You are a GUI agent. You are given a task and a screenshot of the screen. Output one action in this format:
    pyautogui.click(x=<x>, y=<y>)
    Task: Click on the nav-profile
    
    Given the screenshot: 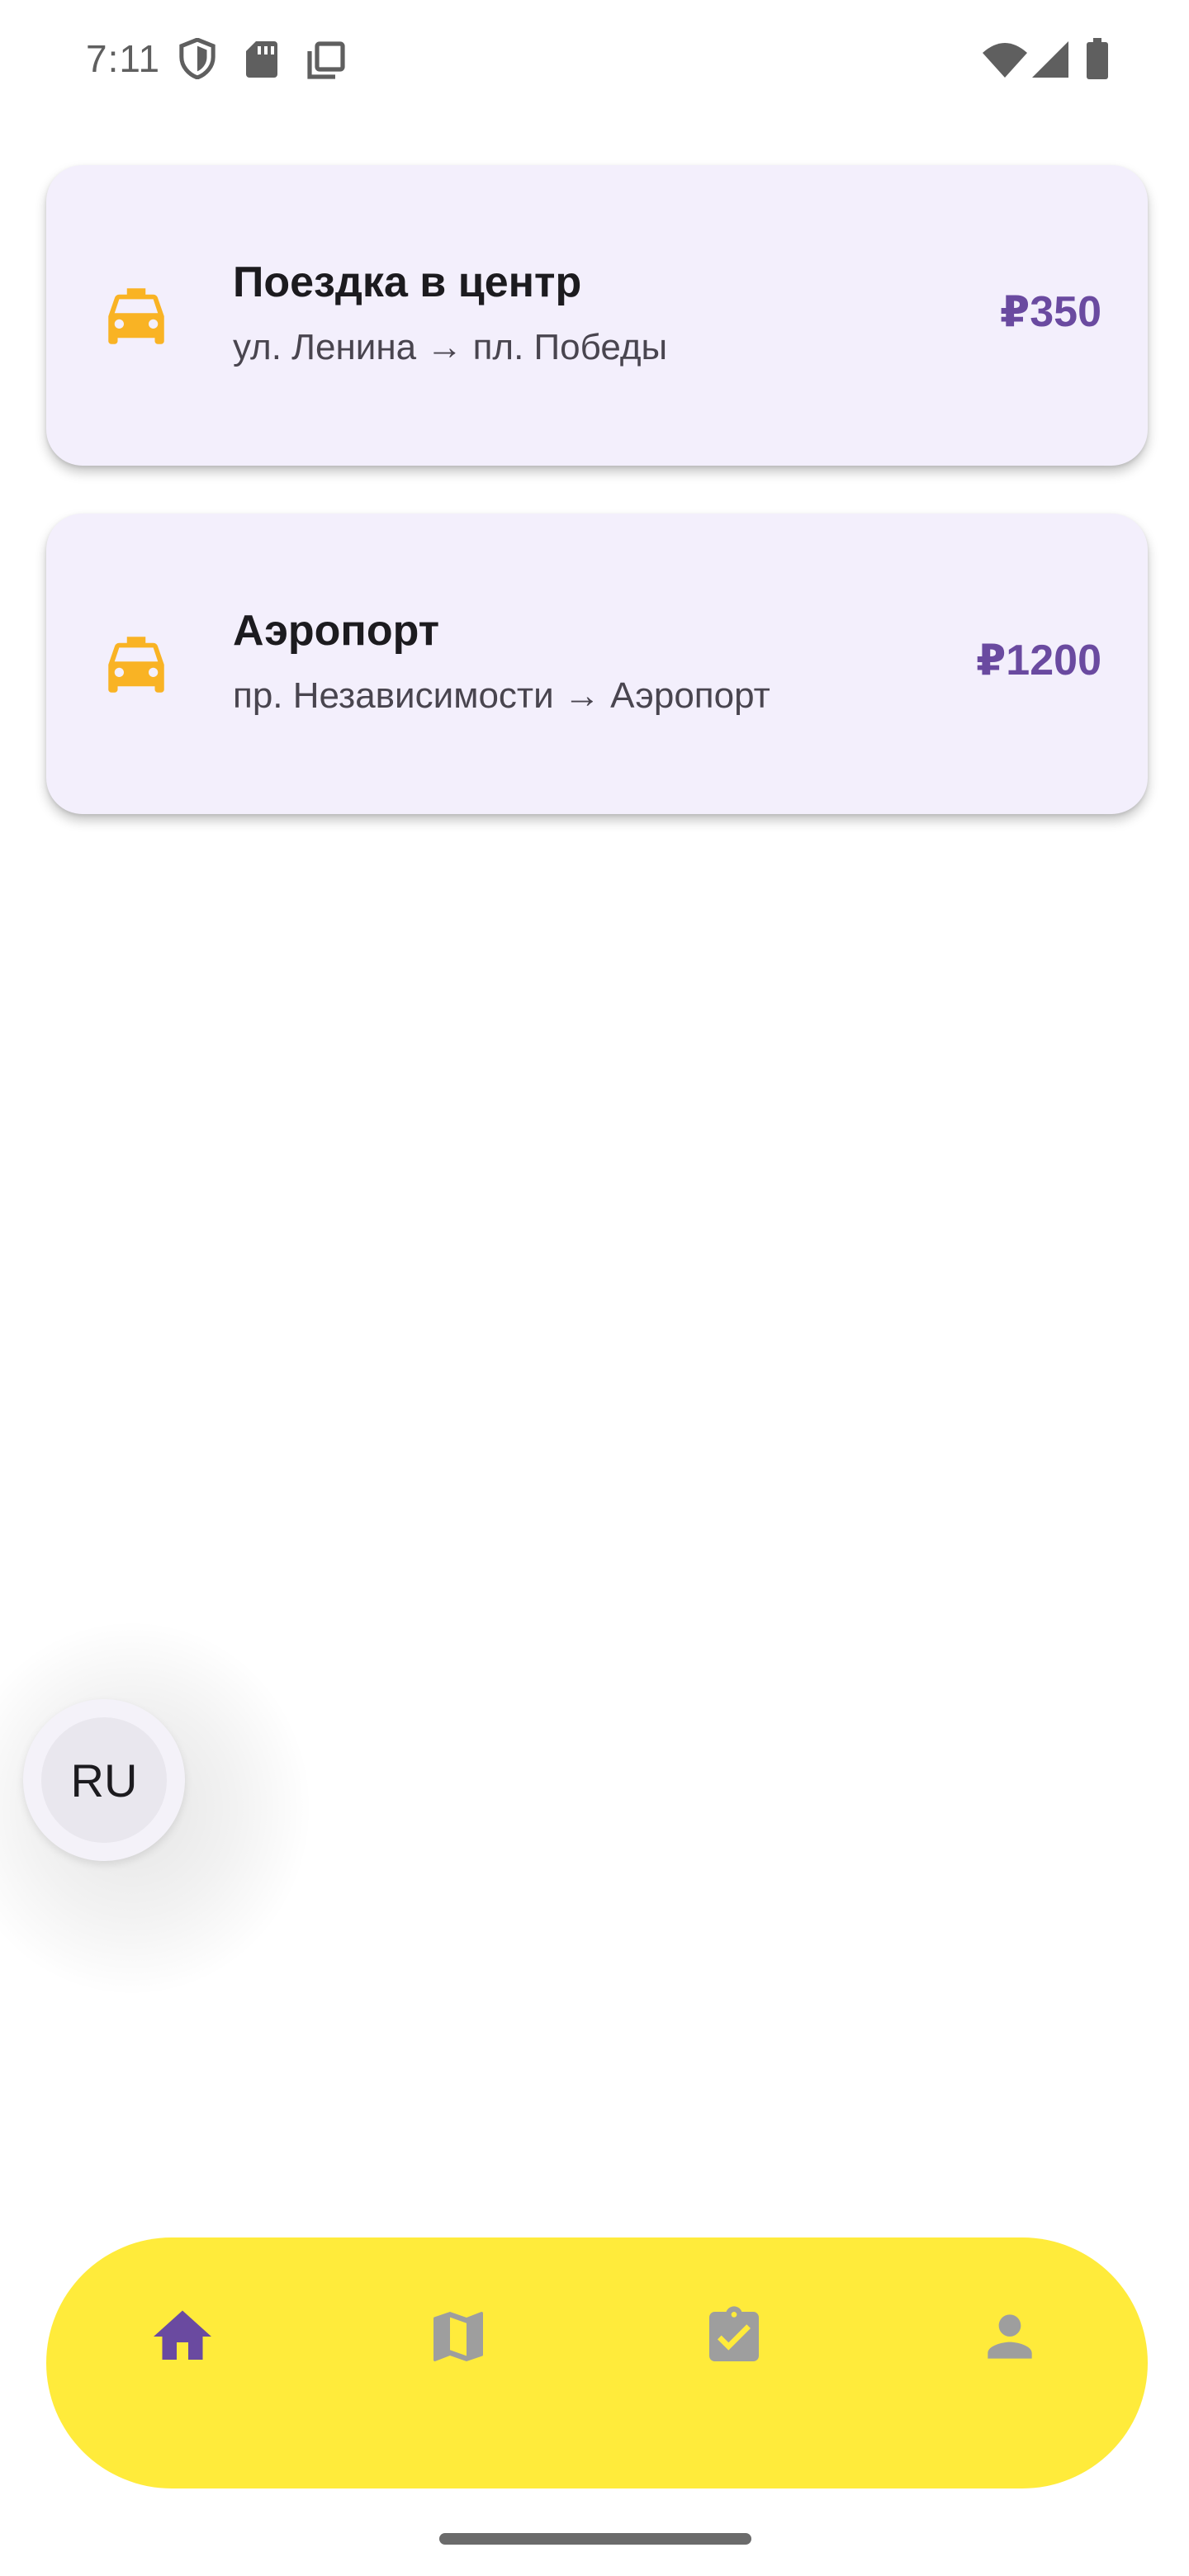 What is the action you would take?
    pyautogui.click(x=1009, y=2336)
    